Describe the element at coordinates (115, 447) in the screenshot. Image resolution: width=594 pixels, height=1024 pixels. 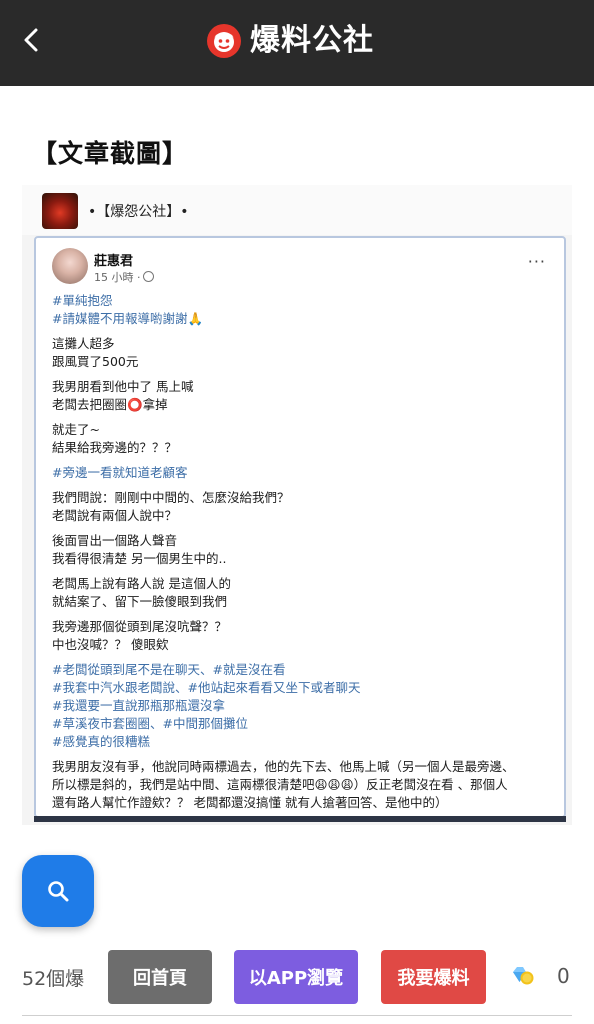
I see `post-text-line: 結果給我旁邊的？？？` at that location.